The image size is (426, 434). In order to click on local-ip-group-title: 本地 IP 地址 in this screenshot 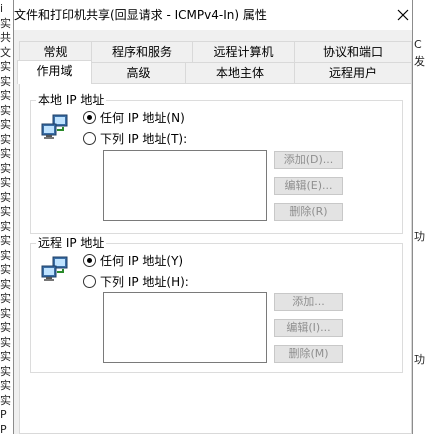, I will do `click(71, 100)`.